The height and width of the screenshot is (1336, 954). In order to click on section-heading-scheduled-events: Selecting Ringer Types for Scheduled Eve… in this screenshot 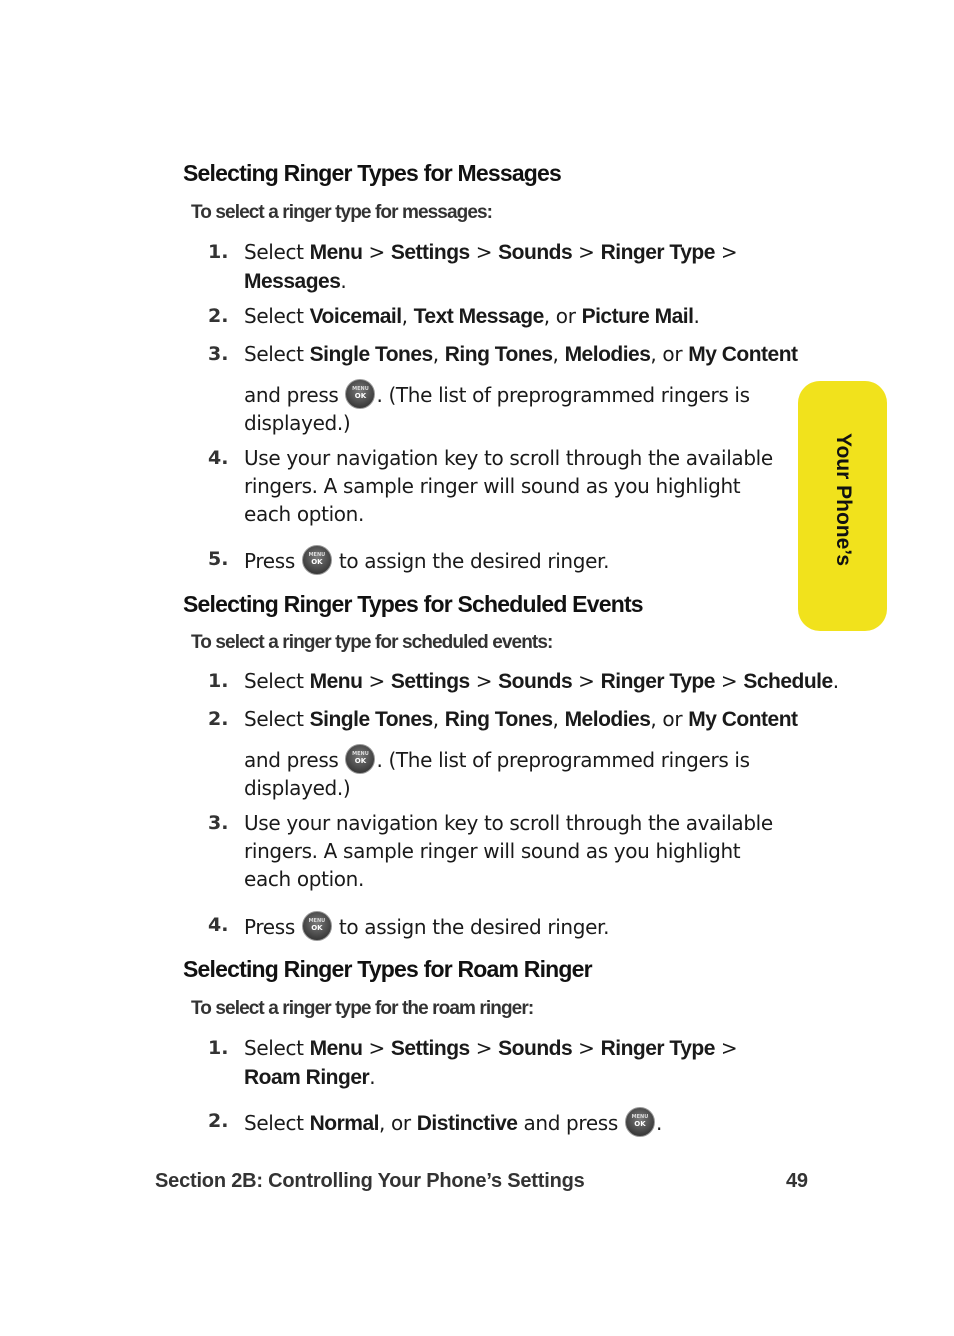, I will do `click(413, 604)`.